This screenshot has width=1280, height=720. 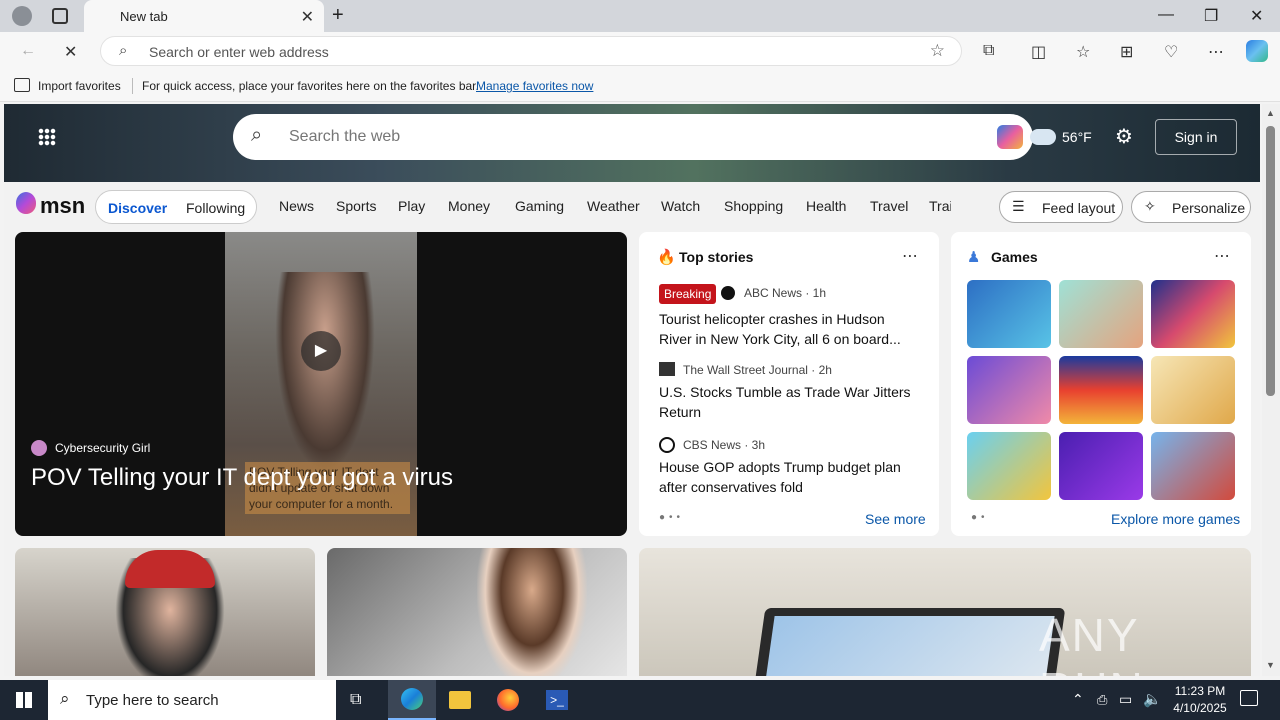 What do you see at coordinates (1126, 52) in the screenshot?
I see `collections-icon: ⊞` at bounding box center [1126, 52].